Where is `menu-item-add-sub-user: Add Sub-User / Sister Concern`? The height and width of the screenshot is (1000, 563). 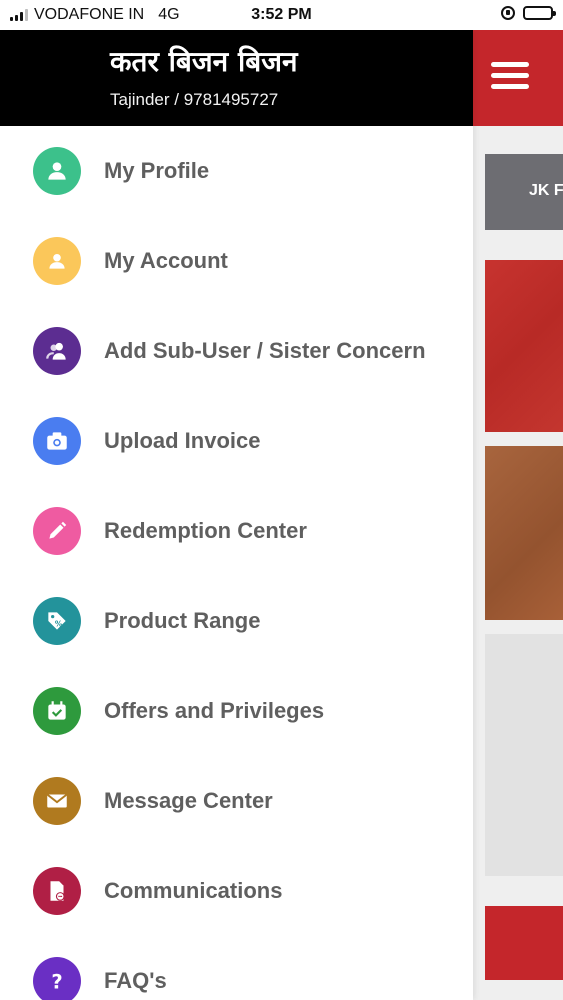
menu-item-add-sub-user: Add Sub-User / Sister Concern is located at coordinates (236, 351).